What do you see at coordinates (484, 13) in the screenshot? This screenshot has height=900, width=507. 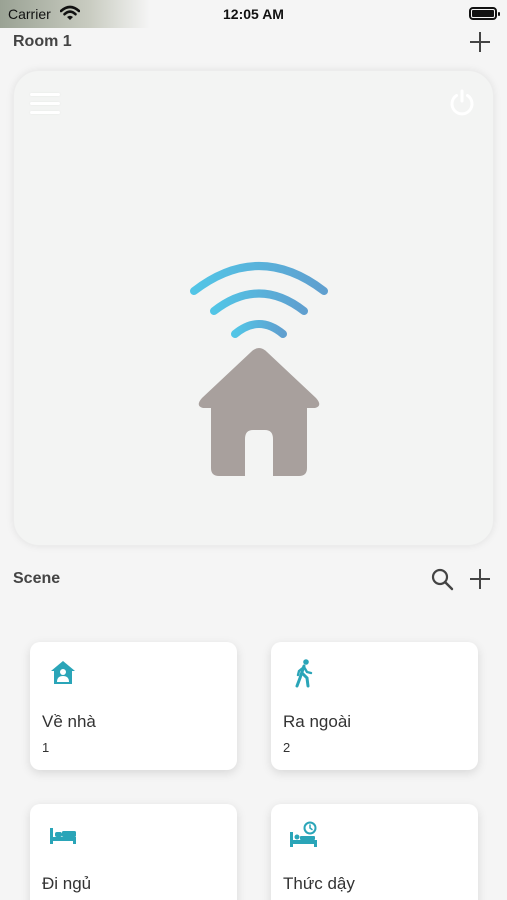 I see `battery-icon` at bounding box center [484, 13].